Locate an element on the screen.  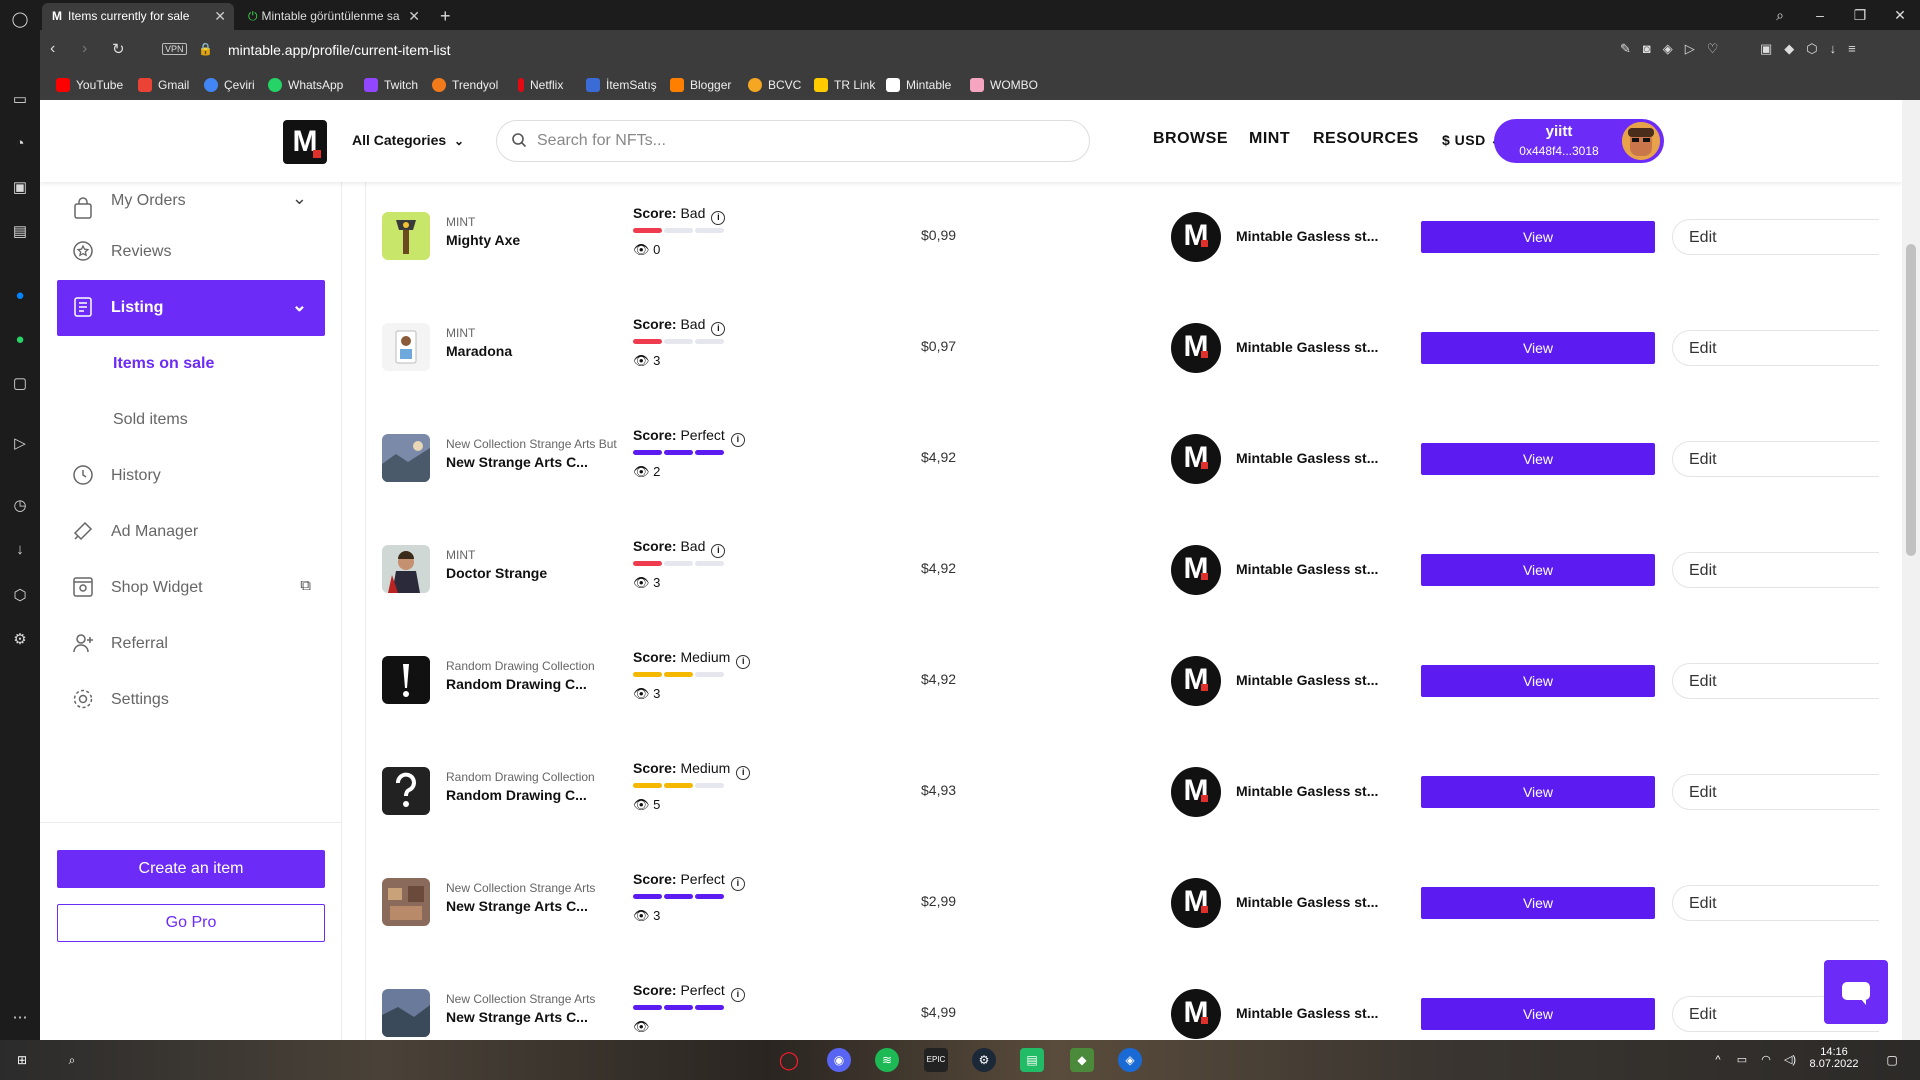
profile-button: yiitt 0x448f4...3018 is located at coordinates (1579, 141).